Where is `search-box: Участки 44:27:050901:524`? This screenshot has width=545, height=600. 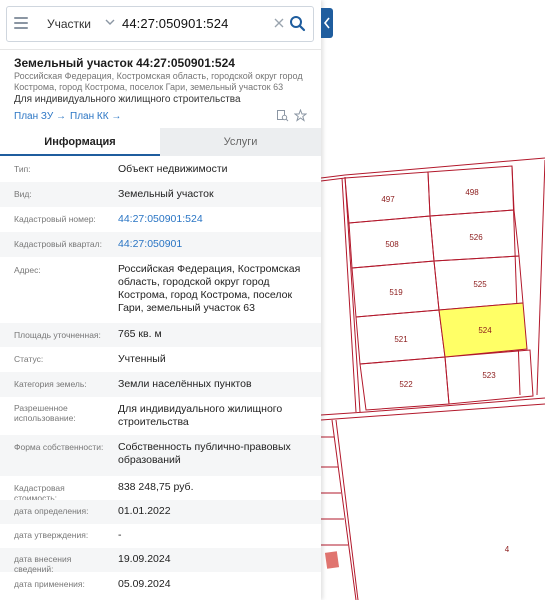
search-box: Участки 44:27:050901:524 is located at coordinates (160, 24).